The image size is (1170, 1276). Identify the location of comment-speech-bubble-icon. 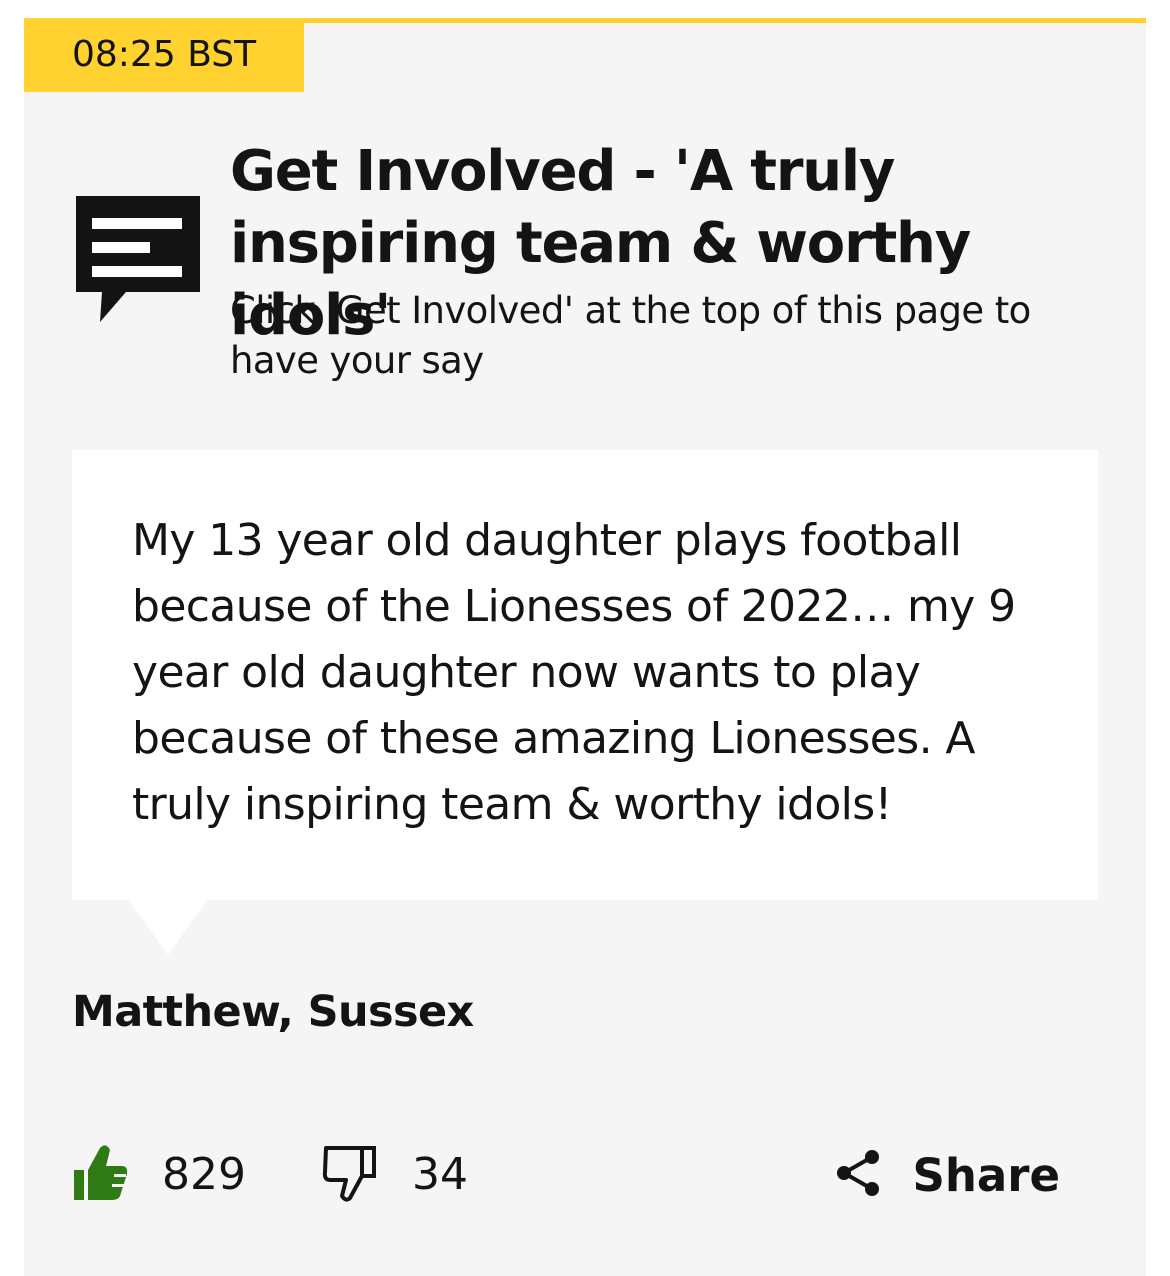
(138, 259).